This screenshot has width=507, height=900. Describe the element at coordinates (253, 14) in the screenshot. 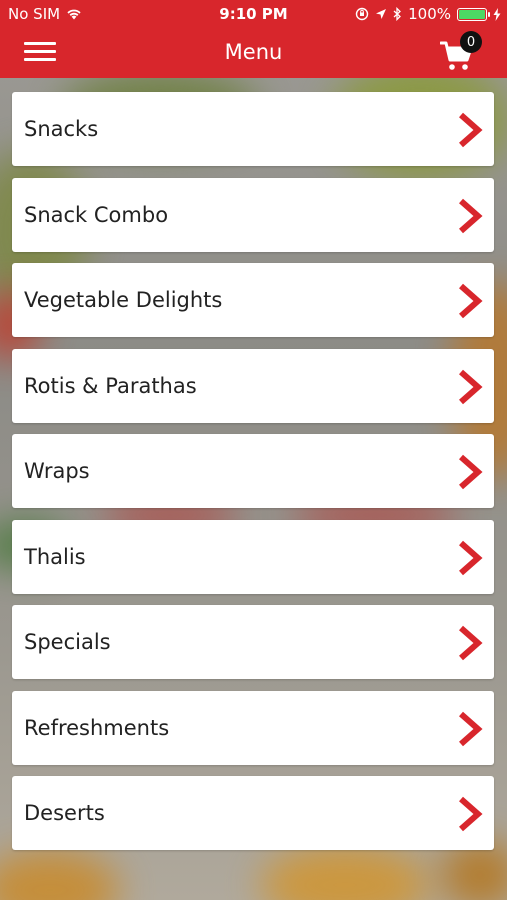

I see `status-bar: No SIM 9:10 PM 100%` at that location.